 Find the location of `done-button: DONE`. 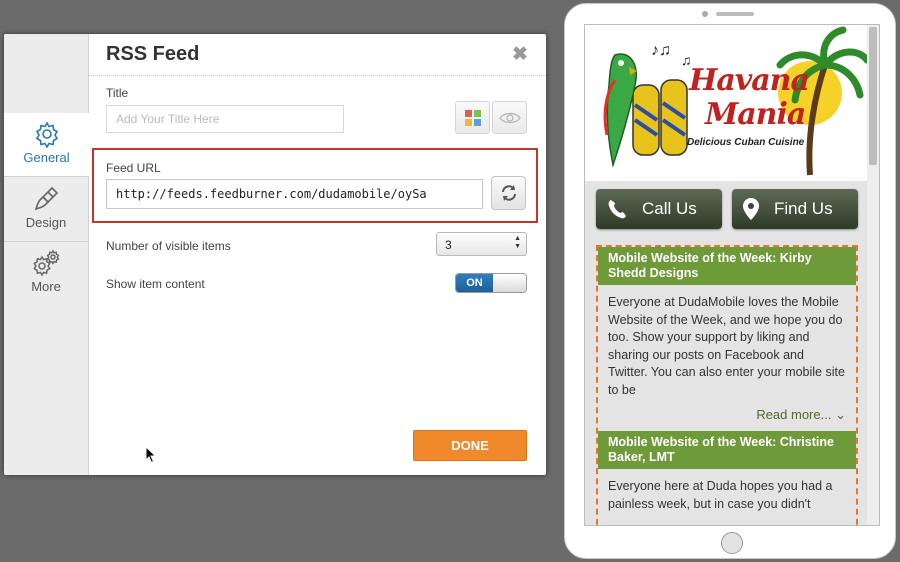

done-button: DONE is located at coordinates (470, 445).